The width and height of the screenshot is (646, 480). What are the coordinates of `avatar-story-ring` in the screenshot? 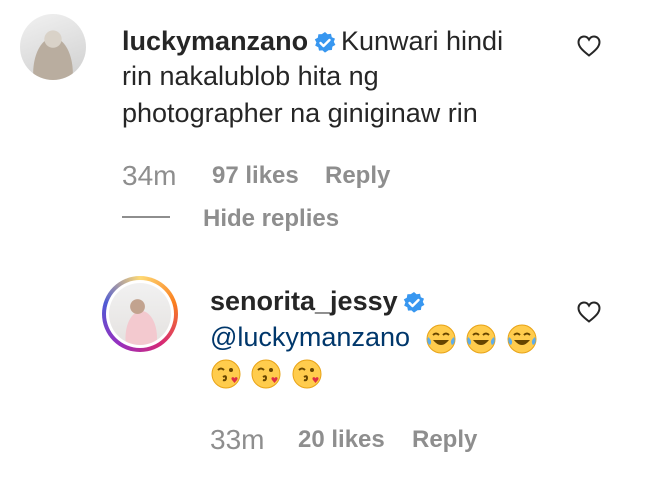 It's located at (140, 314).